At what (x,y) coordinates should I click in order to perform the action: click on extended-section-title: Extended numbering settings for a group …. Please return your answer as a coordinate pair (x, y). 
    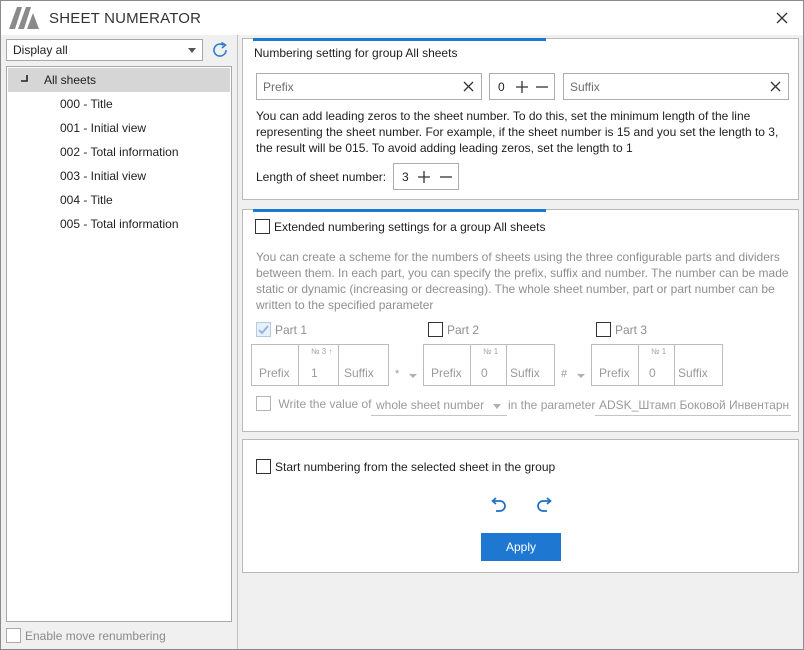
    Looking at the image, I should click on (410, 226).